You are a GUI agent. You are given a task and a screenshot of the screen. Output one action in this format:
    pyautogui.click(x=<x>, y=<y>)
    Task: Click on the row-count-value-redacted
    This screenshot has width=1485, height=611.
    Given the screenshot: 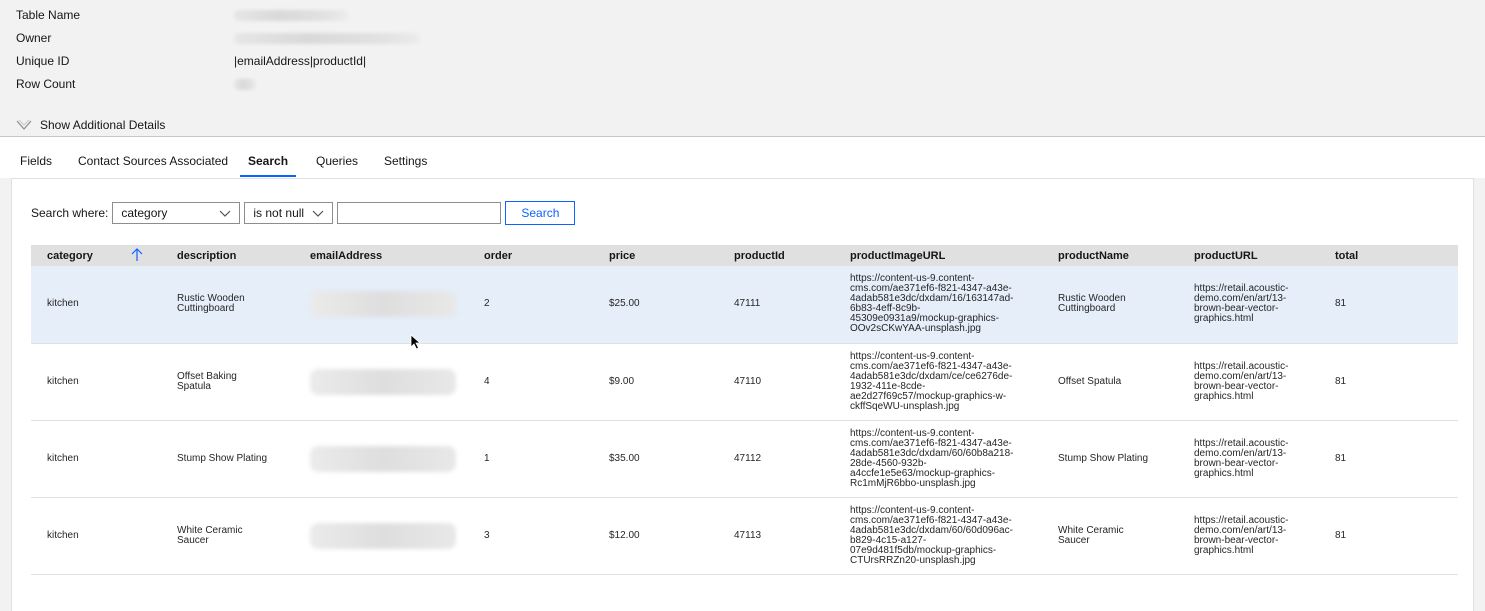 What is the action you would take?
    pyautogui.click(x=245, y=84)
    